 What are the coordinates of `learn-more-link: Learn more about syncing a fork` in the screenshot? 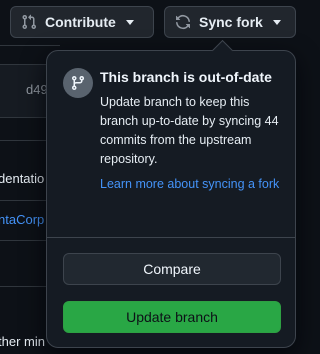 It's located at (190, 184).